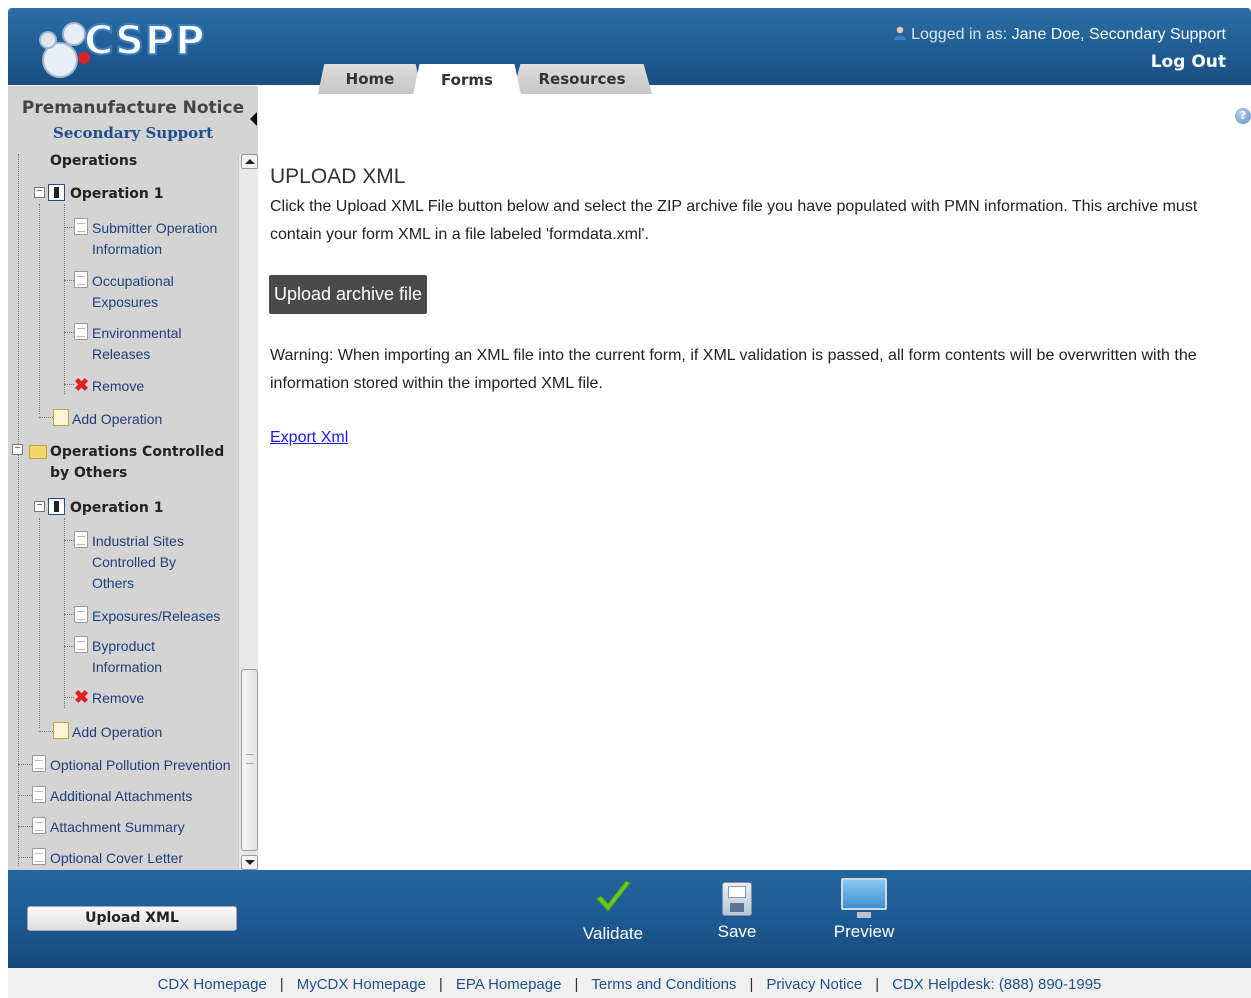  I want to click on tree-item-submitter-operation: Submitter Operation Information, so click(162, 239).